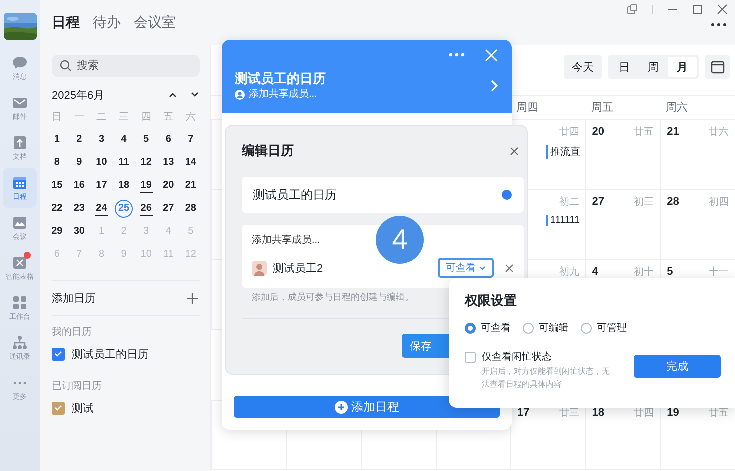 The height and width of the screenshot is (471, 735). I want to click on calendar-day: 9, so click(80, 162).